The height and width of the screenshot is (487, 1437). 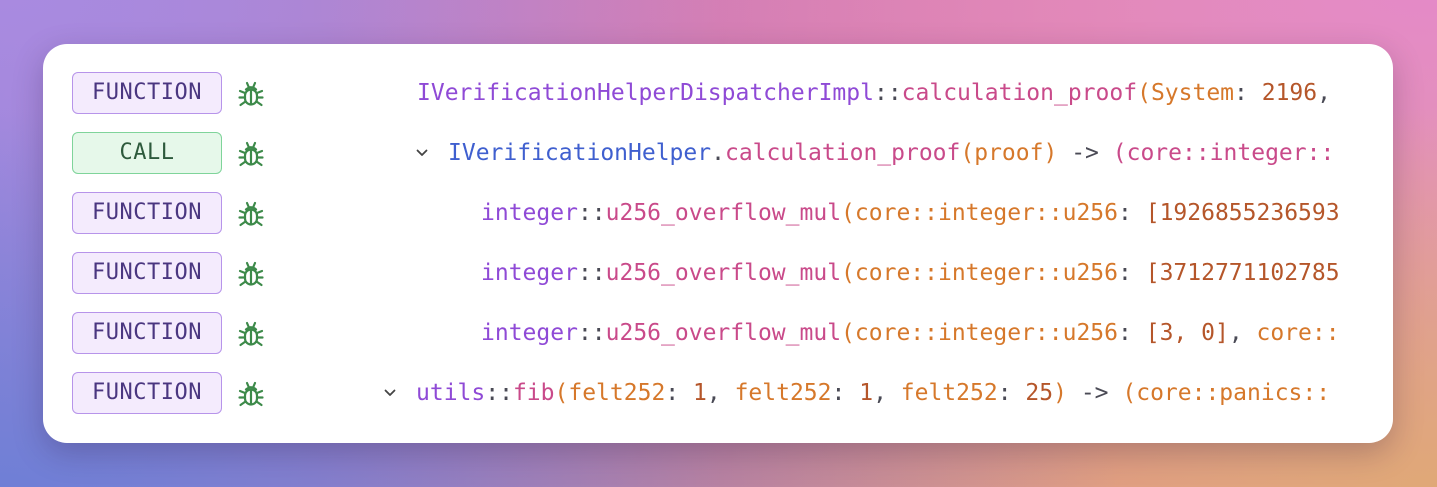 I want to click on code-token: ., so click(x=718, y=153).